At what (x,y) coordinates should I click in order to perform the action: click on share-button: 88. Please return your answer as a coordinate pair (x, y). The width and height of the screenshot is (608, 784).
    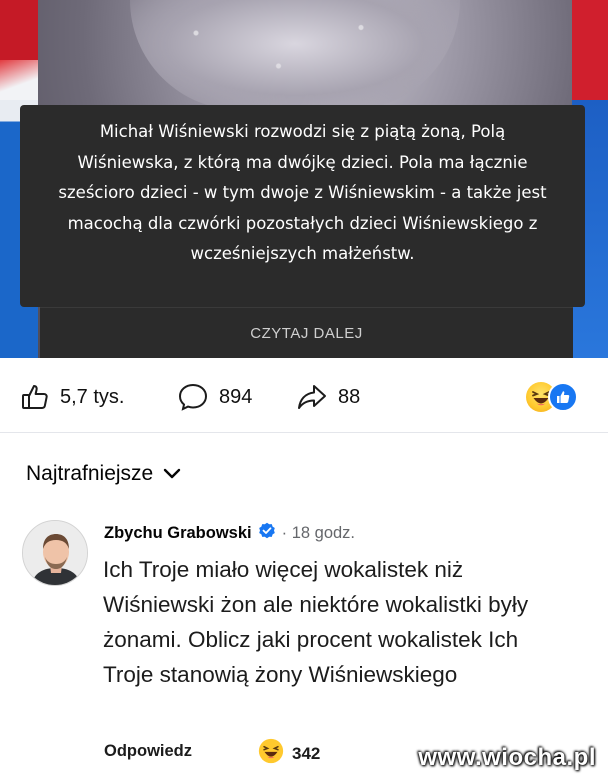
    Looking at the image, I should click on (328, 397).